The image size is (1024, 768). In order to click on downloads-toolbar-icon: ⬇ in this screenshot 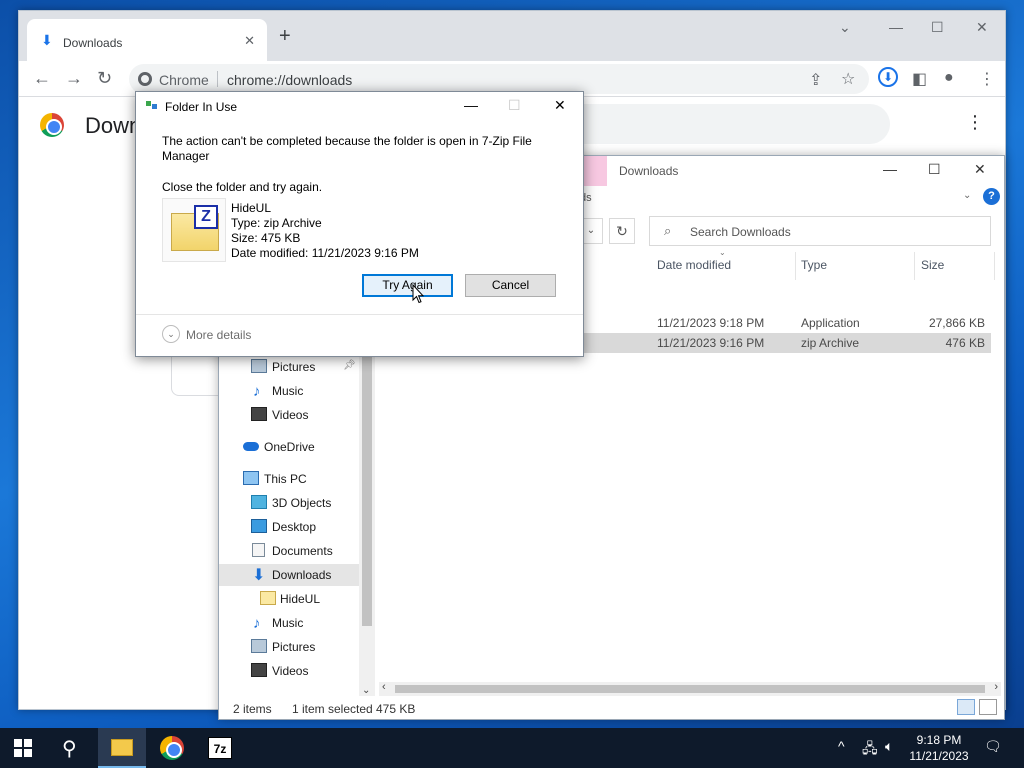, I will do `click(888, 77)`.